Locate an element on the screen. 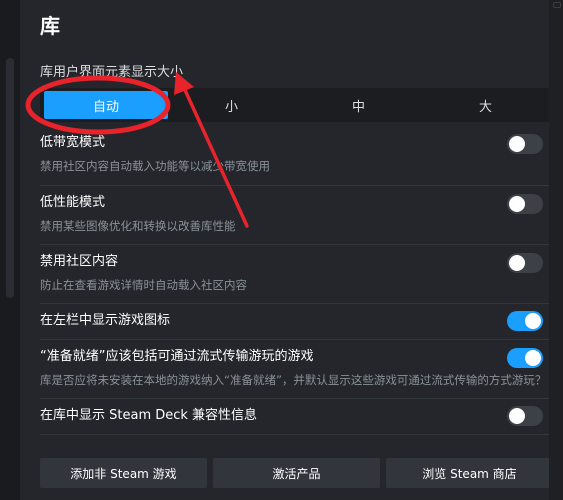 The height and width of the screenshot is (500, 563). scrollbar-thumb is located at coordinates (10, 178).